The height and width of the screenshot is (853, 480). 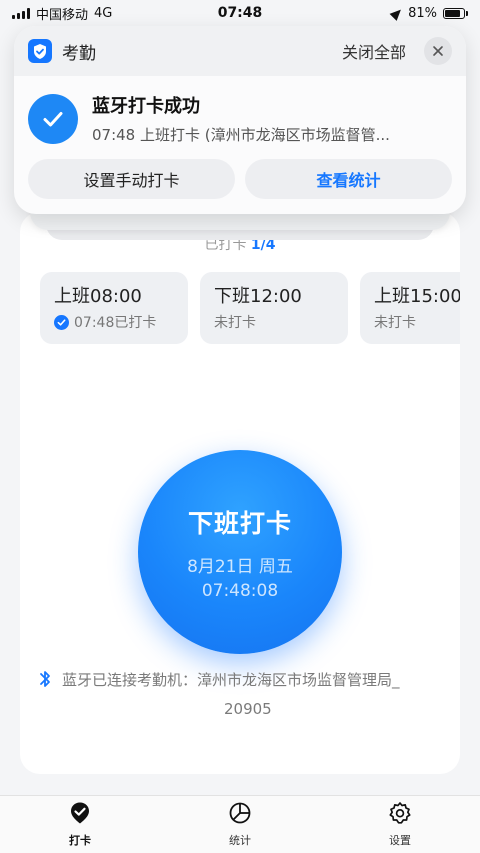 I want to click on battery-icon, so click(x=455, y=13).